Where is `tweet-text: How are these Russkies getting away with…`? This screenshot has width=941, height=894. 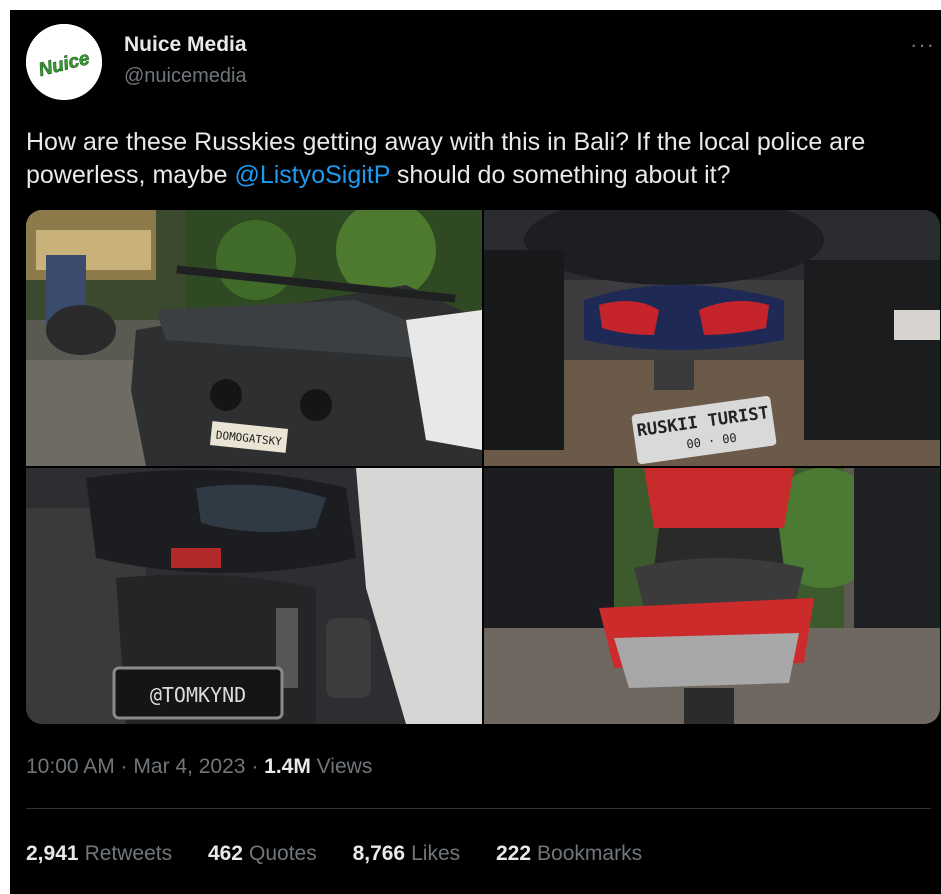
tweet-text: How are these Russkies getting away with… is located at coordinates (478, 159).